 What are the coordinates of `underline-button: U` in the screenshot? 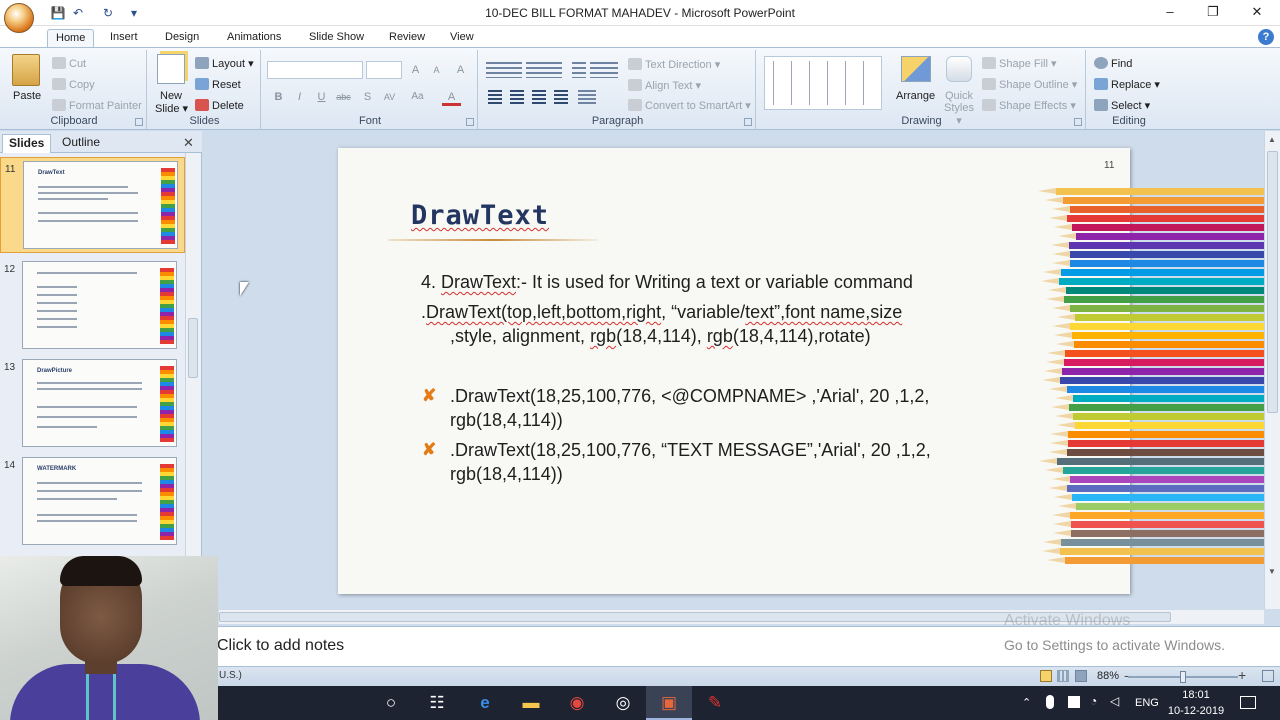 It's located at (321, 97).